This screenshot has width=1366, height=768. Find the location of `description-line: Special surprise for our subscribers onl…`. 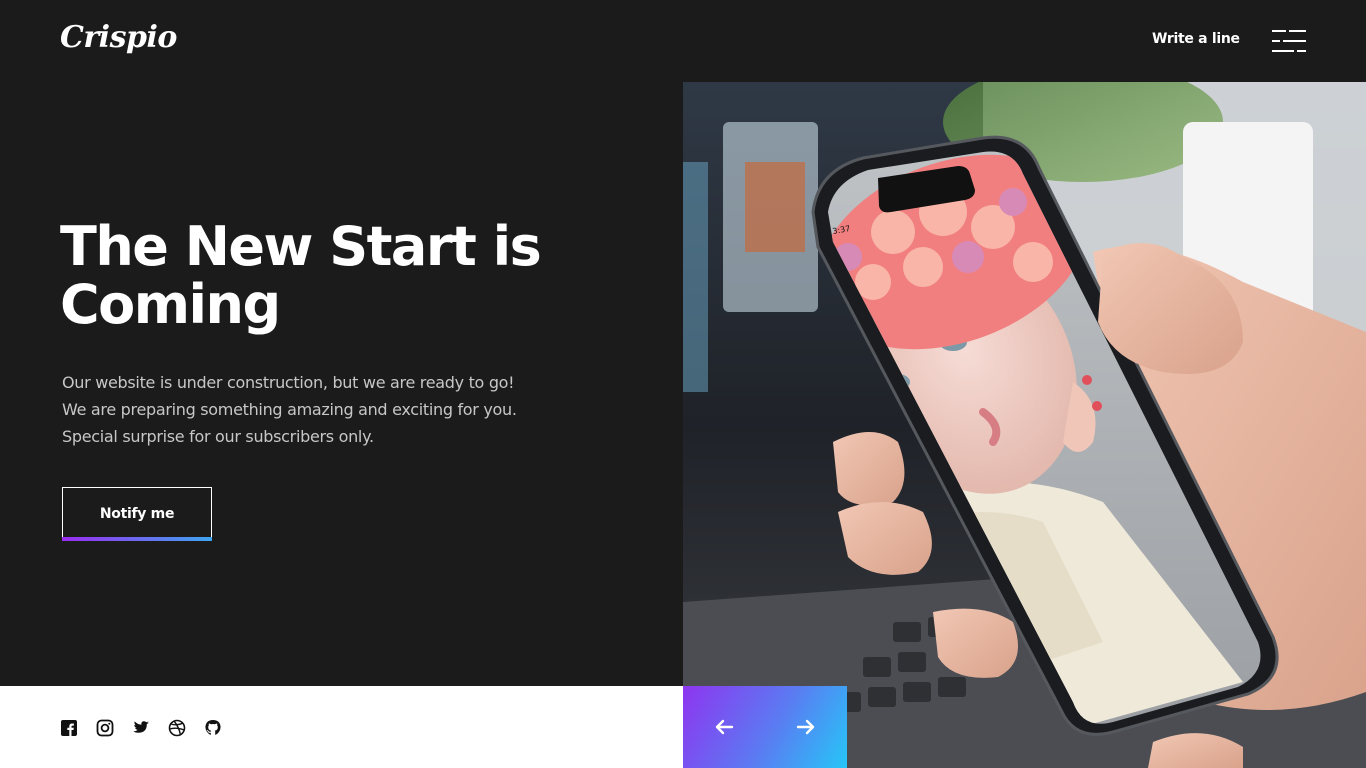

description-line: Special surprise for our subscribers onl… is located at coordinates (218, 436).